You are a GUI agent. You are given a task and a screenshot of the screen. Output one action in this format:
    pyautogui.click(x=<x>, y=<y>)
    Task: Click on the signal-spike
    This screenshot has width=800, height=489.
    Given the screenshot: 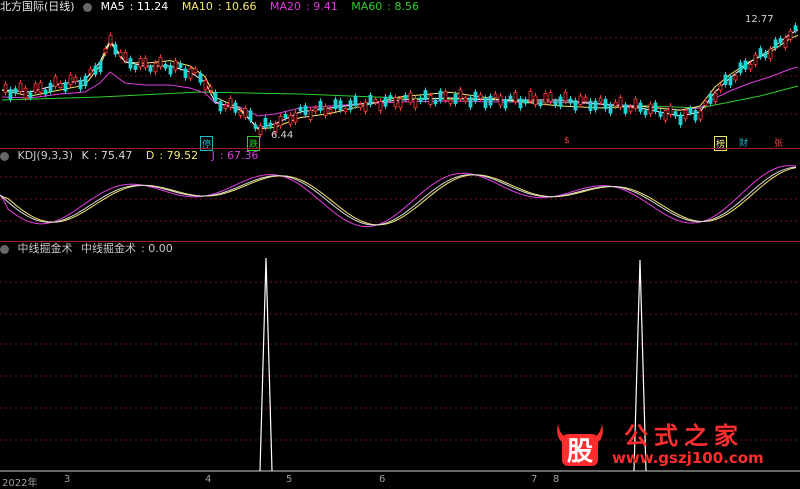 What is the action you would take?
    pyautogui.click(x=266, y=364)
    